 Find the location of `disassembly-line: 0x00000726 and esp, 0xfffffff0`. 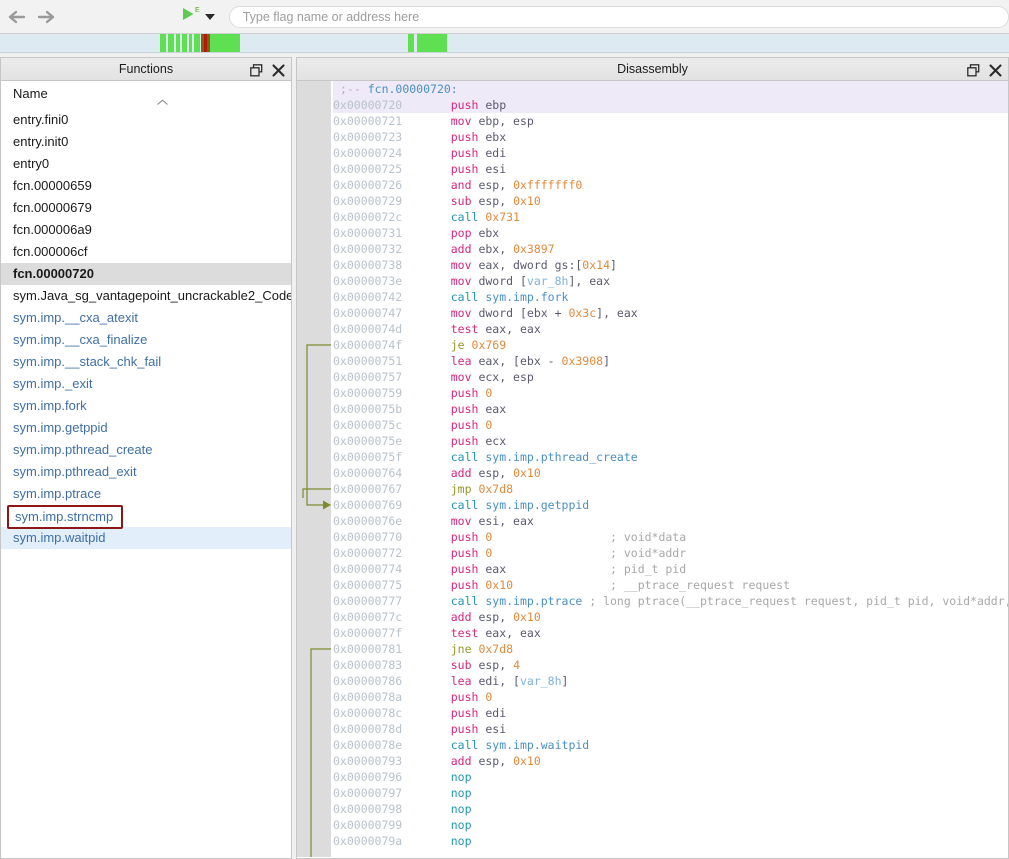

disassembly-line: 0x00000726 and esp, 0xfffffff0 is located at coordinates (670, 185).